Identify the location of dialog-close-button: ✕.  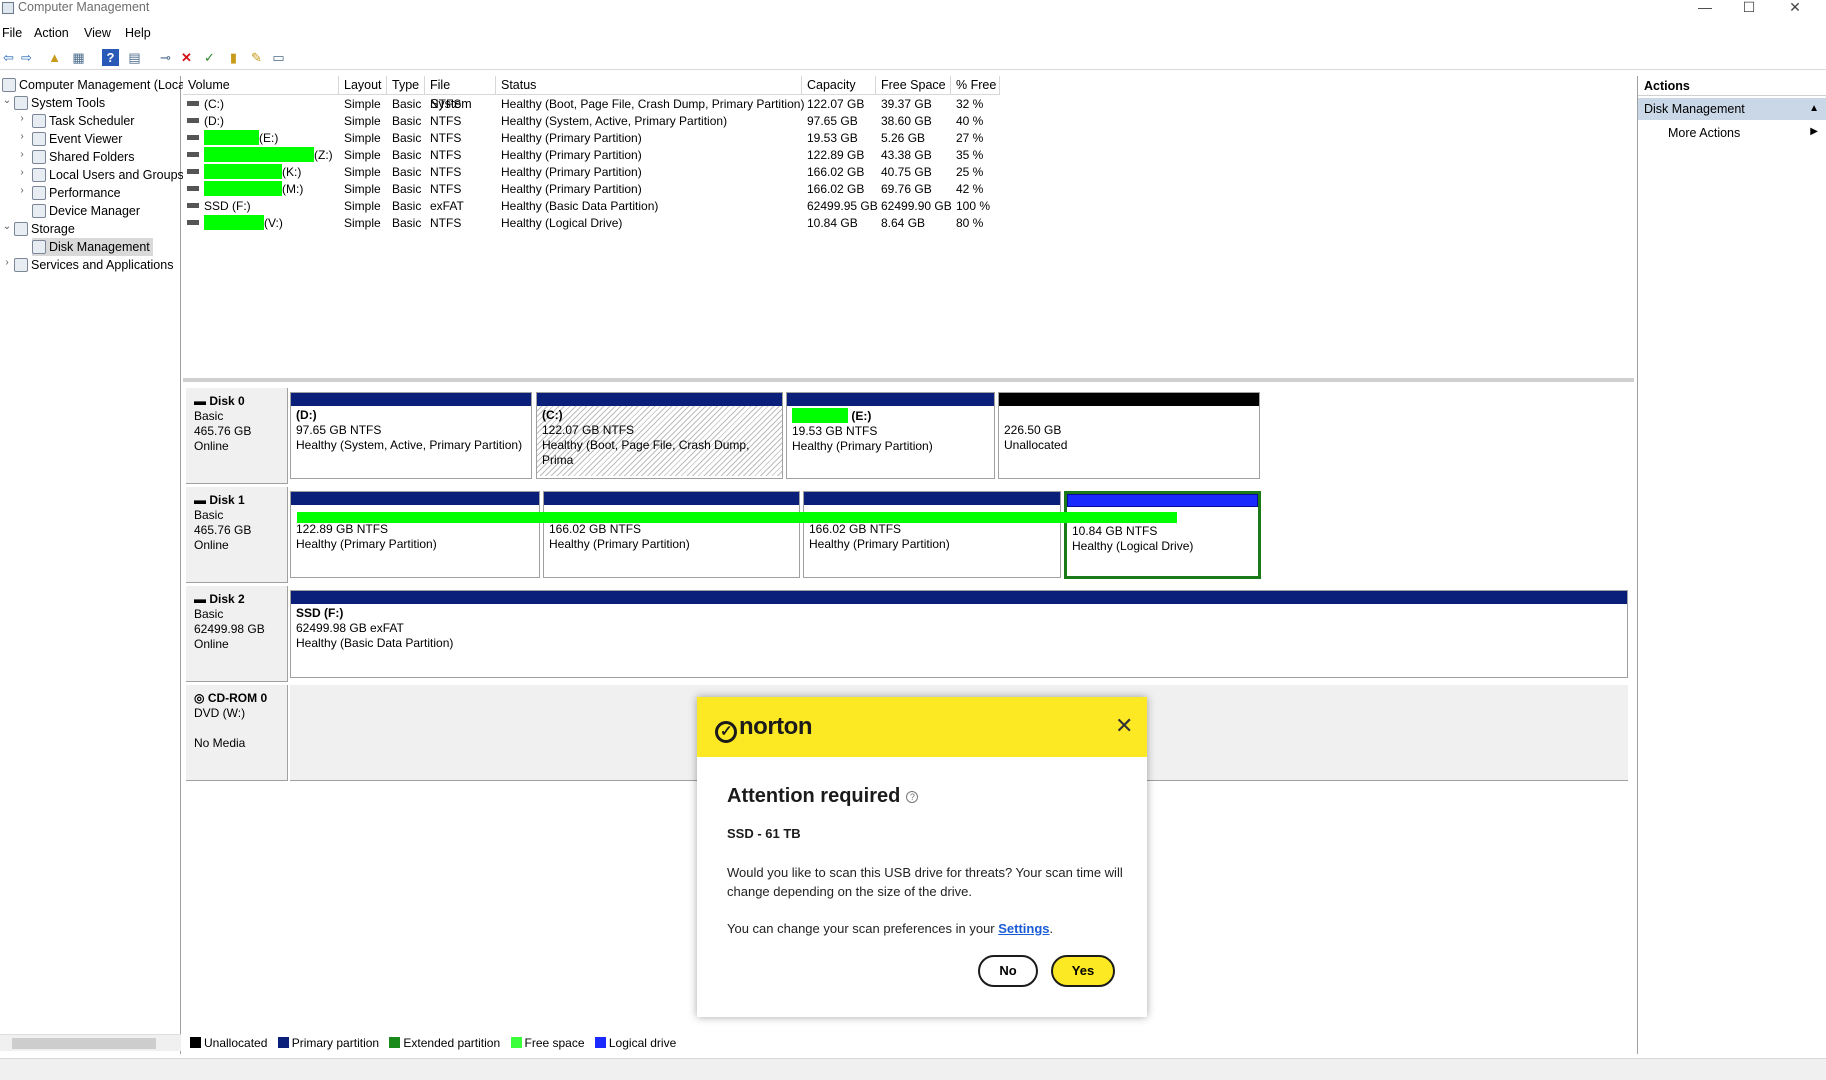
(1124, 726).